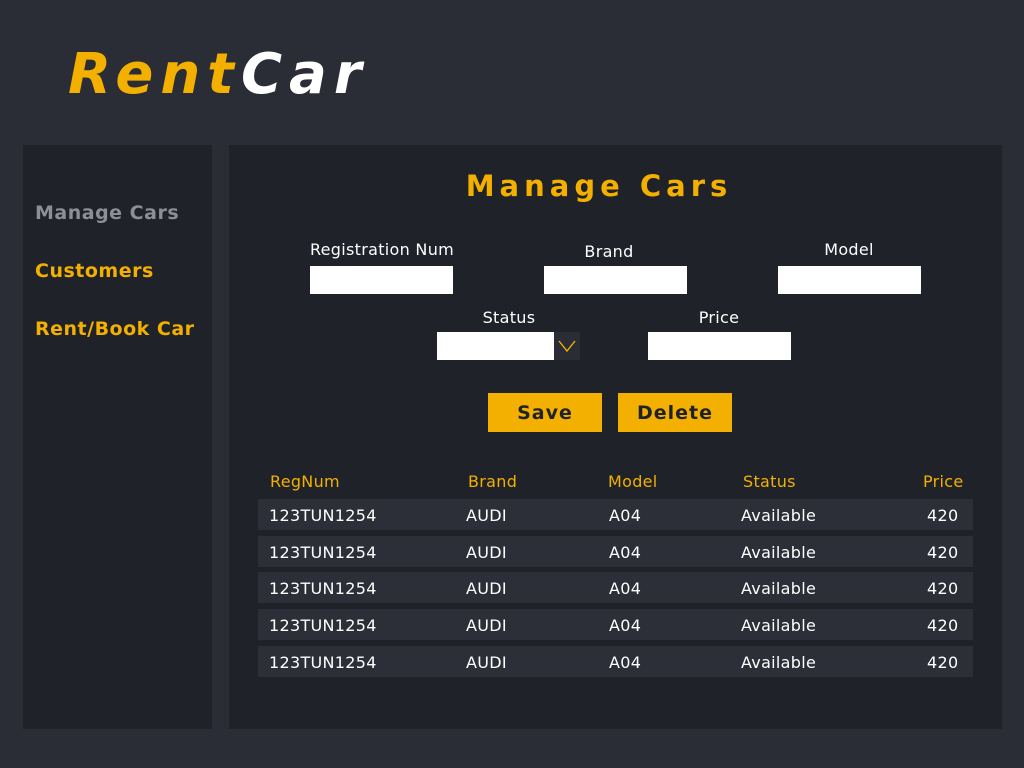  What do you see at coordinates (719, 317) in the screenshot?
I see `price-label: Price` at bounding box center [719, 317].